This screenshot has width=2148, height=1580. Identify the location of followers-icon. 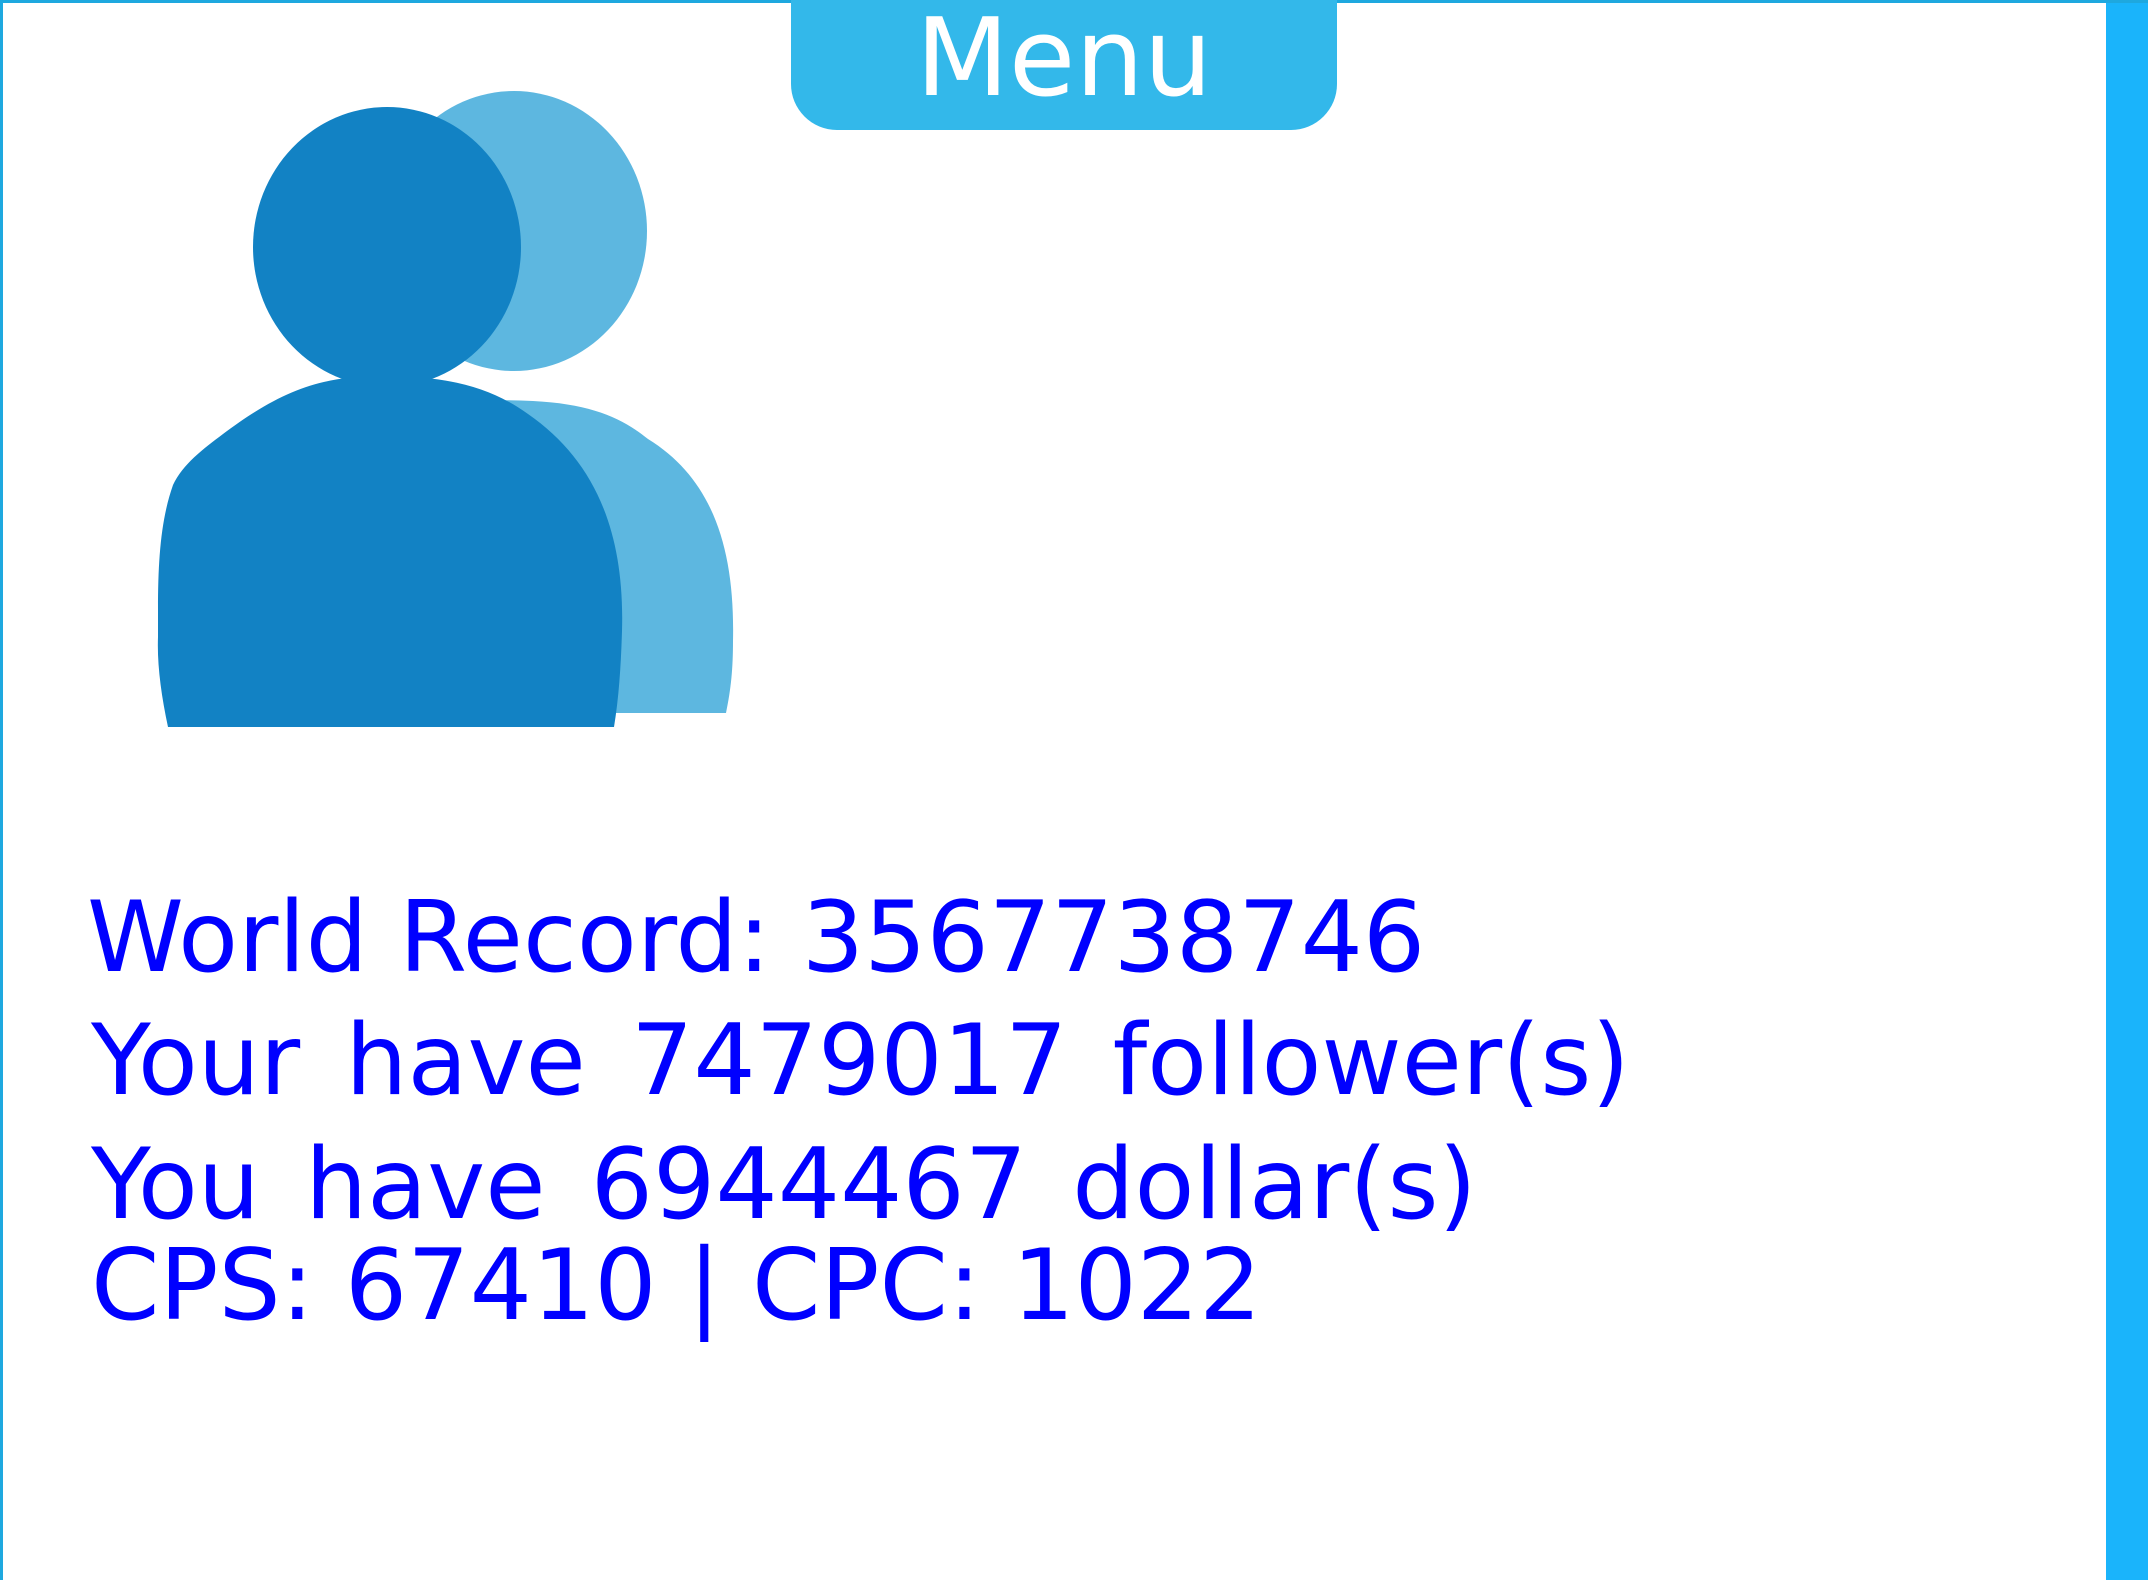
(445, 409).